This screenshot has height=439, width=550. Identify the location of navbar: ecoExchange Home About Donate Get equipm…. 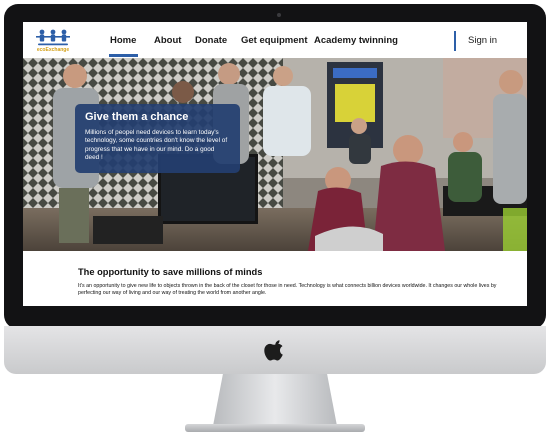
(275, 40).